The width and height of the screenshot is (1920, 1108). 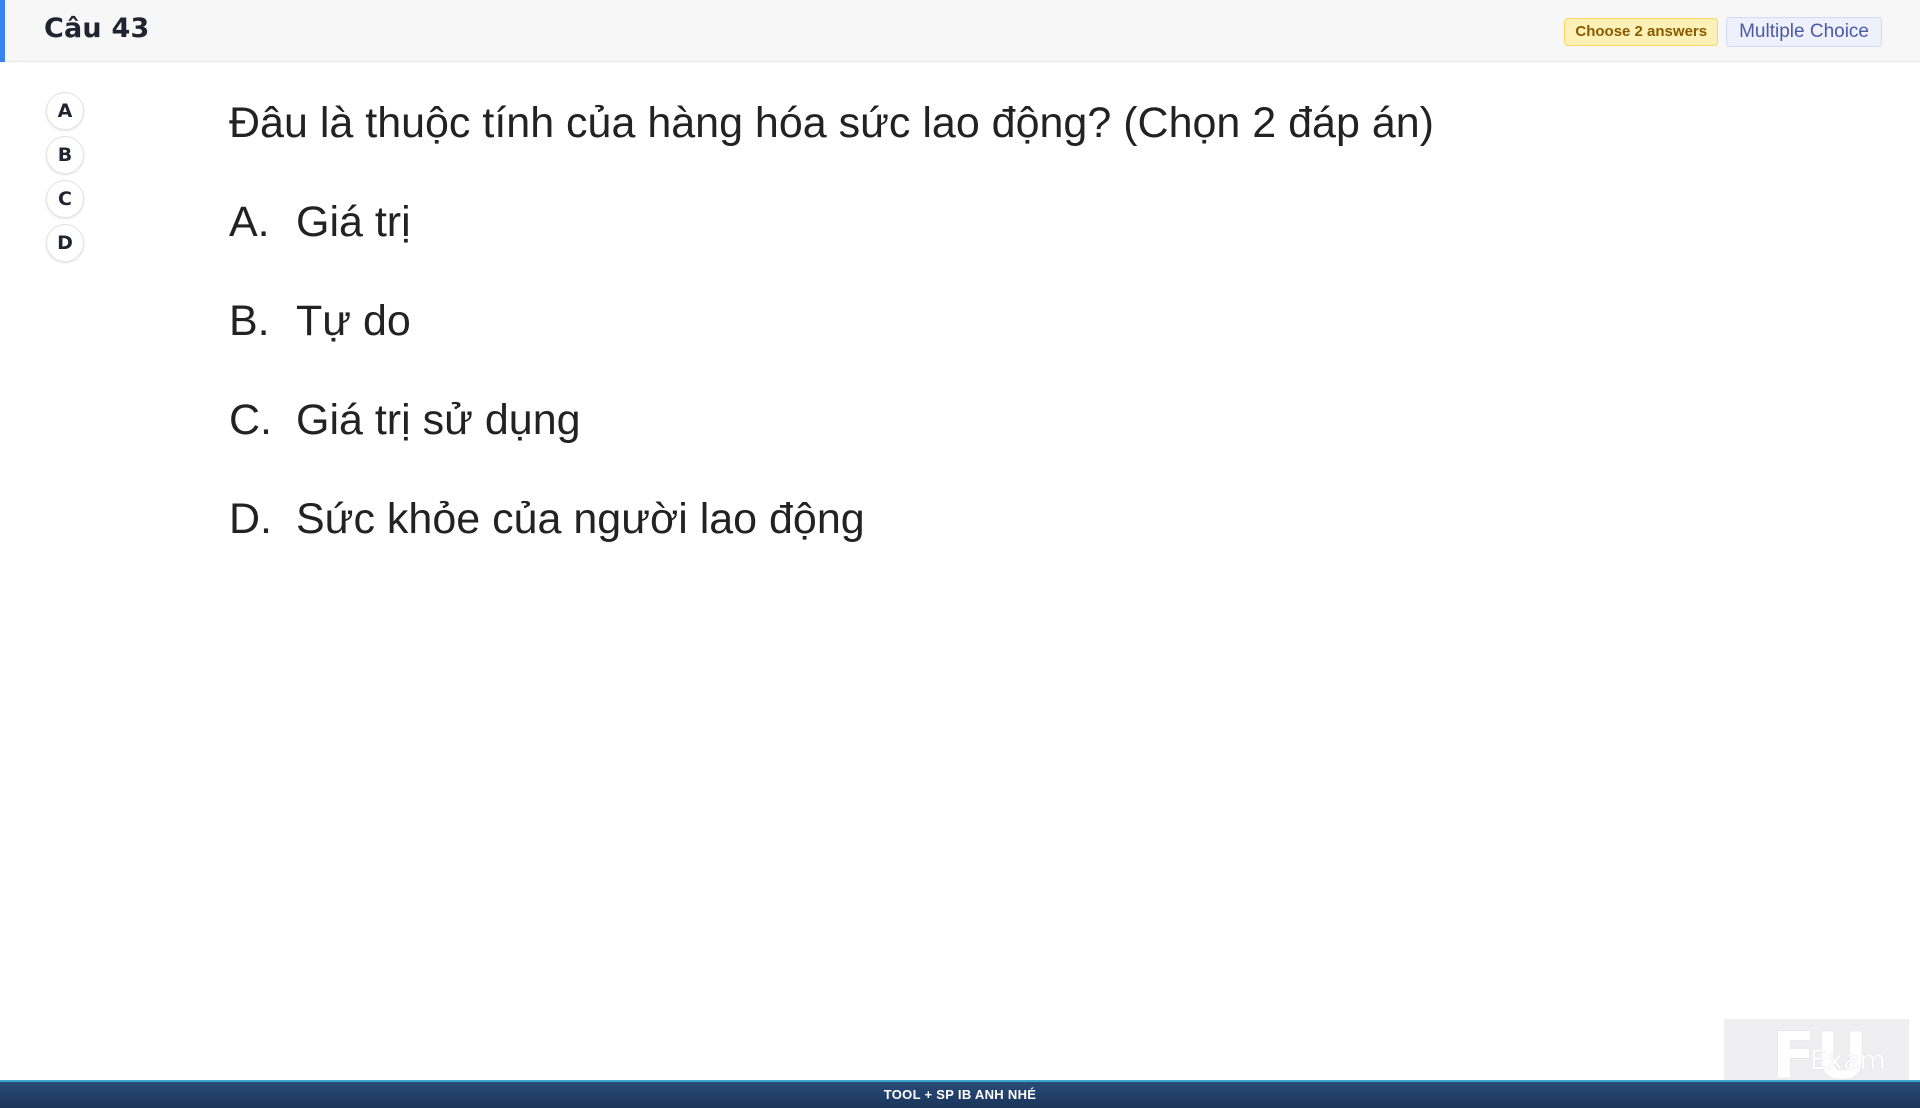 I want to click on option-text: Sức khỏe của người lao động, so click(x=580, y=519).